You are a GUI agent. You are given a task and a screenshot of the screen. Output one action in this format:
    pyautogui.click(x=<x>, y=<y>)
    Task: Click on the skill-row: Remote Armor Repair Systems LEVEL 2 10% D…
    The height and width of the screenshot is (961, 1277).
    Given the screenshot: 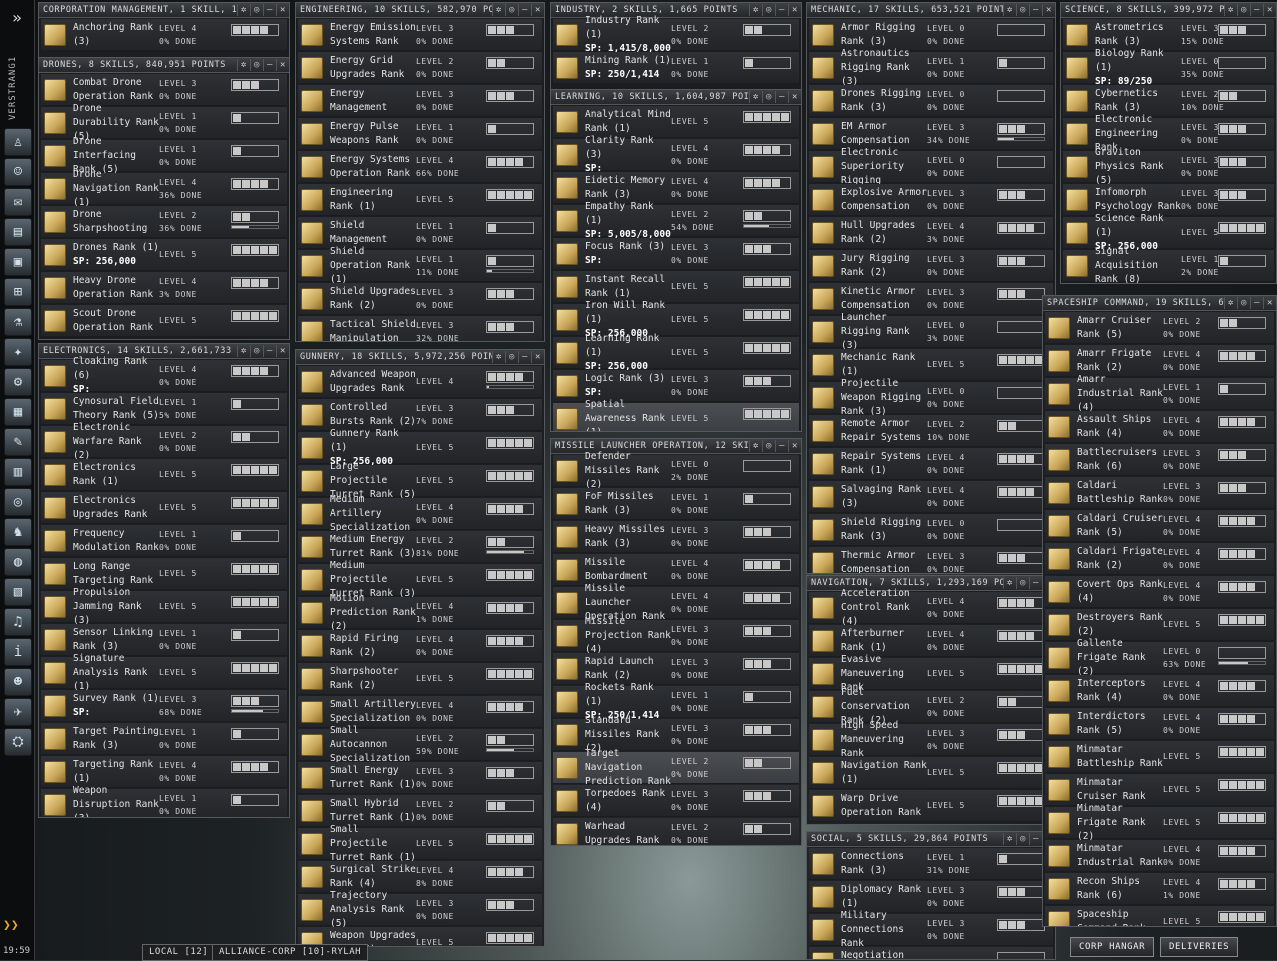 What is the action you would take?
    pyautogui.click(x=931, y=431)
    